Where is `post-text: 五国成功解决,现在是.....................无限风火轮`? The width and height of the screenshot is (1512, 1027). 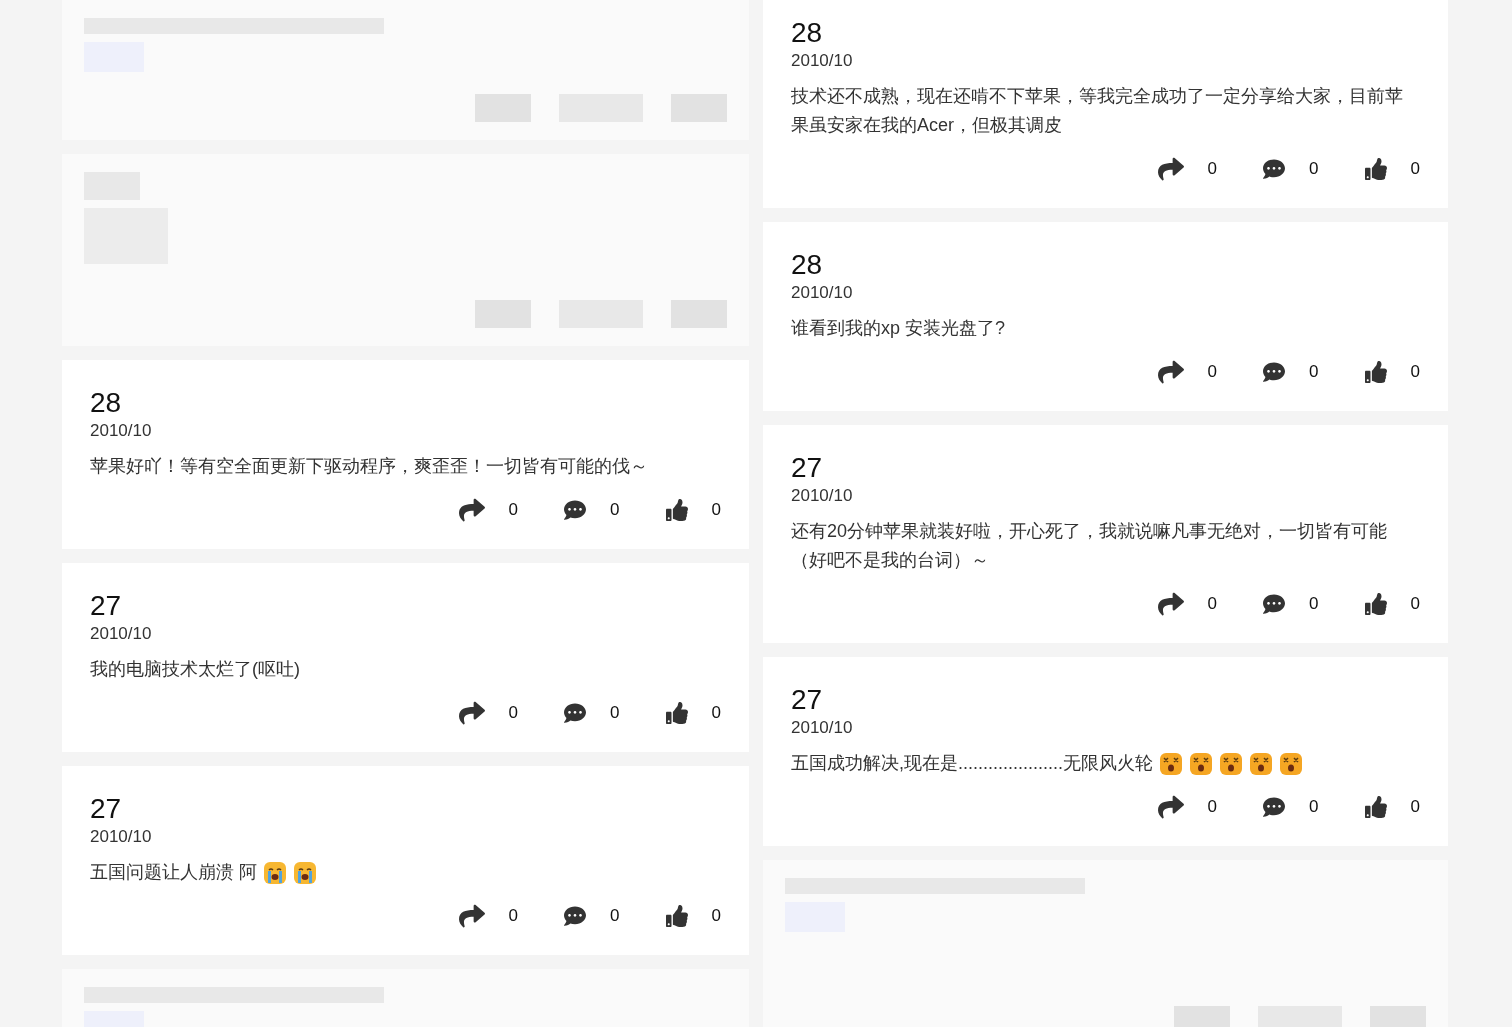 post-text: 五国成功解决,现在是.....................无限风火轮 is located at coordinates (972, 763).